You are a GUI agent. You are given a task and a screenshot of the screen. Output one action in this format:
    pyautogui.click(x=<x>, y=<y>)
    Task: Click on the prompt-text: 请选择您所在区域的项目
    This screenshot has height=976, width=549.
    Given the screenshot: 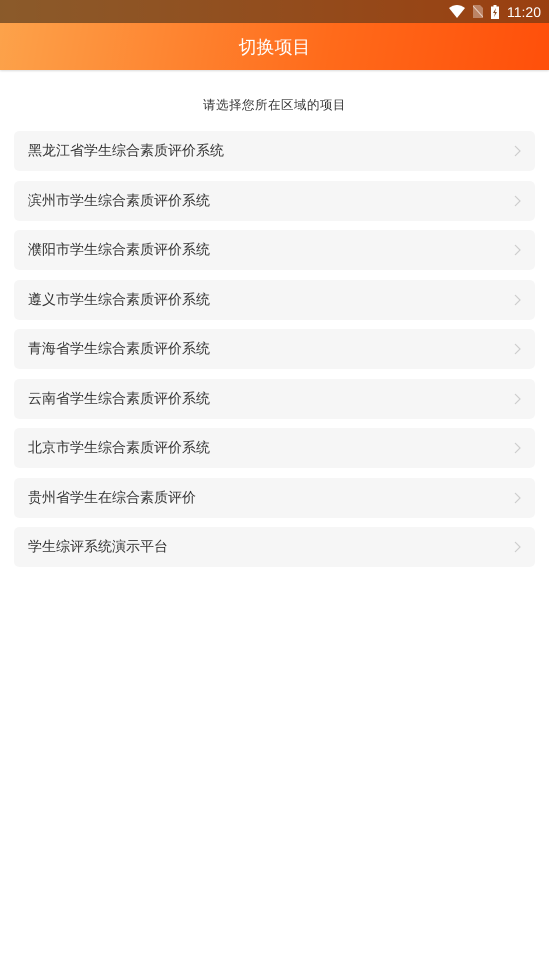 What is the action you would take?
    pyautogui.click(x=274, y=105)
    